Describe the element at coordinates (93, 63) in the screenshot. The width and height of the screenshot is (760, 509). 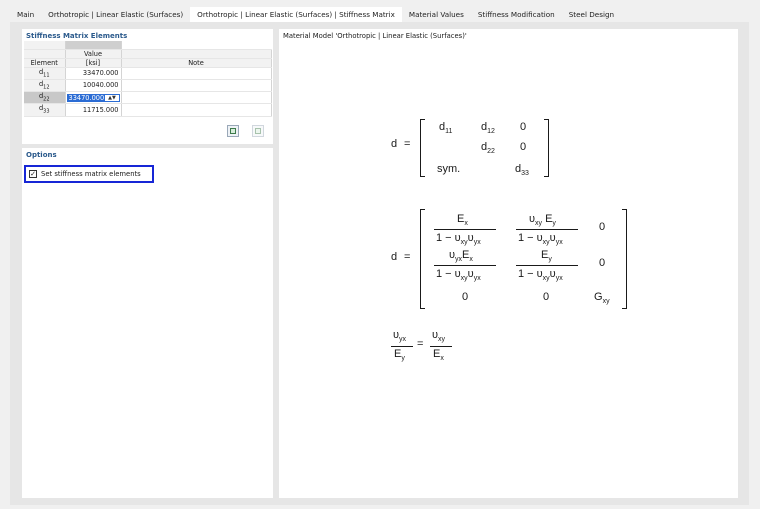
I see `col-unit-header: [ksi]` at that location.